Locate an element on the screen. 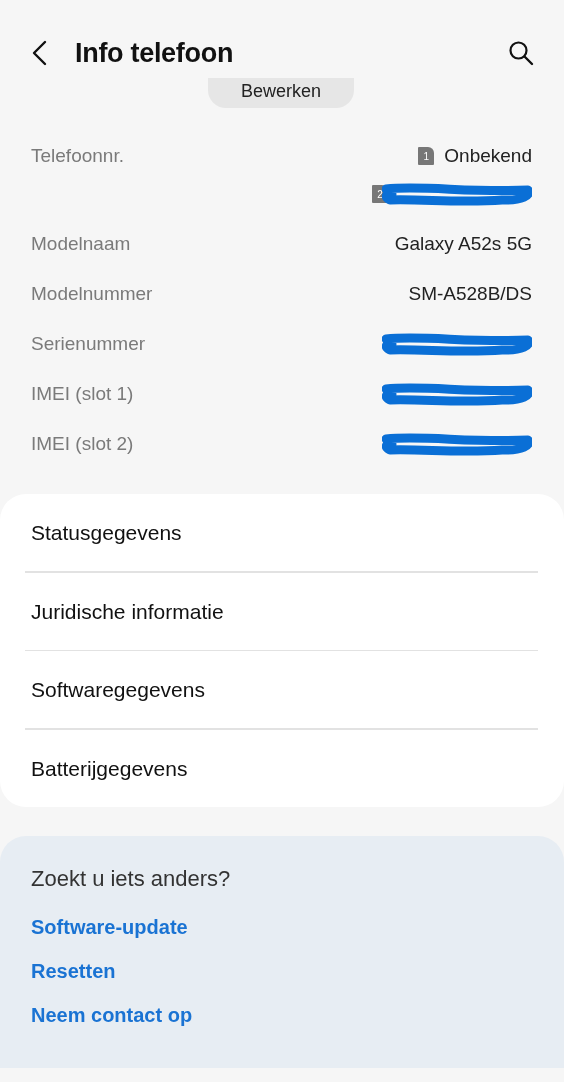 This screenshot has width=564, height=1082. info-label: Modelnaam is located at coordinates (81, 244).